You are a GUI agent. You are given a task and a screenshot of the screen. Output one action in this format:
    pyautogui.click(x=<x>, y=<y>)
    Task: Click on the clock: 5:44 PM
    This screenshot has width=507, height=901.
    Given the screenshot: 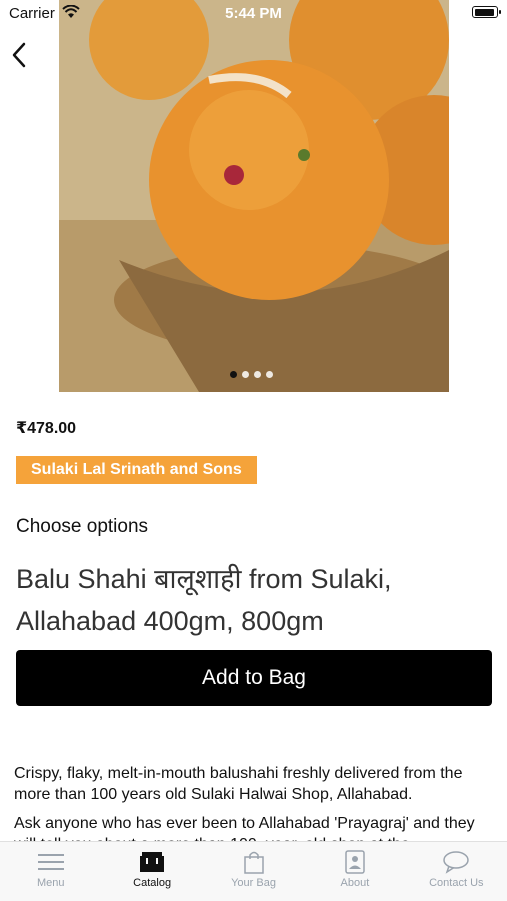 What is the action you would take?
    pyautogui.click(x=253, y=13)
    